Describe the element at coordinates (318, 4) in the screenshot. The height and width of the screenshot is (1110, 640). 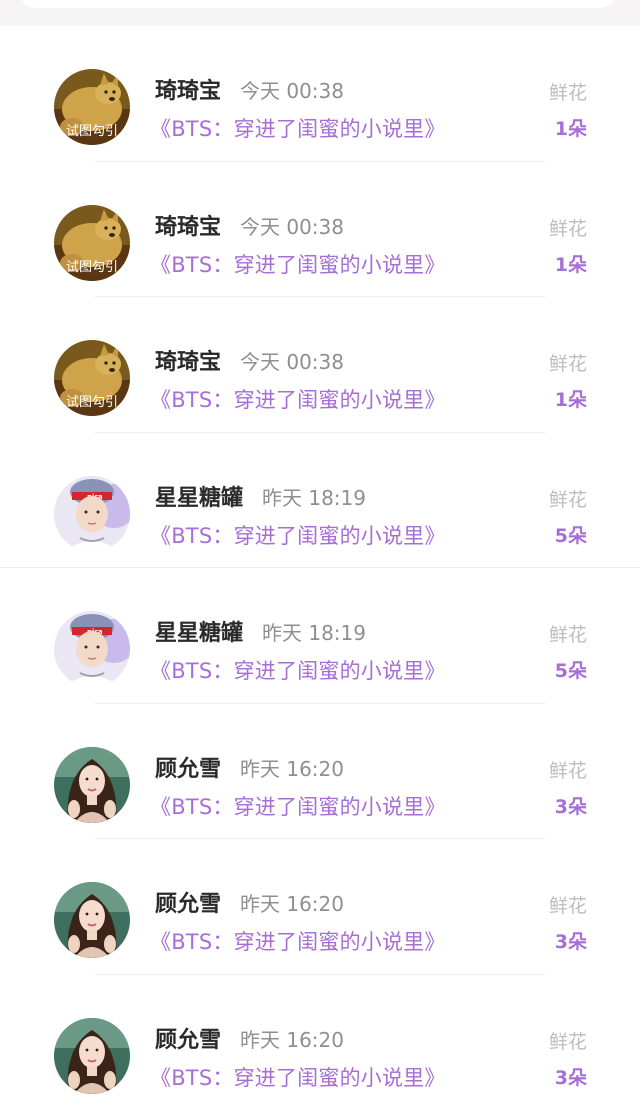
I see `search-bar` at that location.